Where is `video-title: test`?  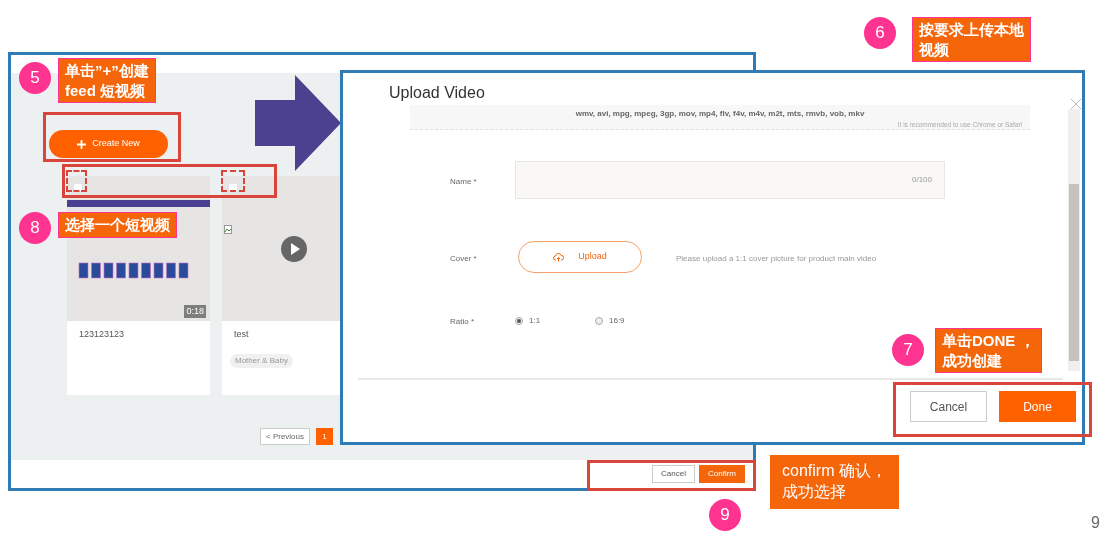 video-title: test is located at coordinates (241, 334).